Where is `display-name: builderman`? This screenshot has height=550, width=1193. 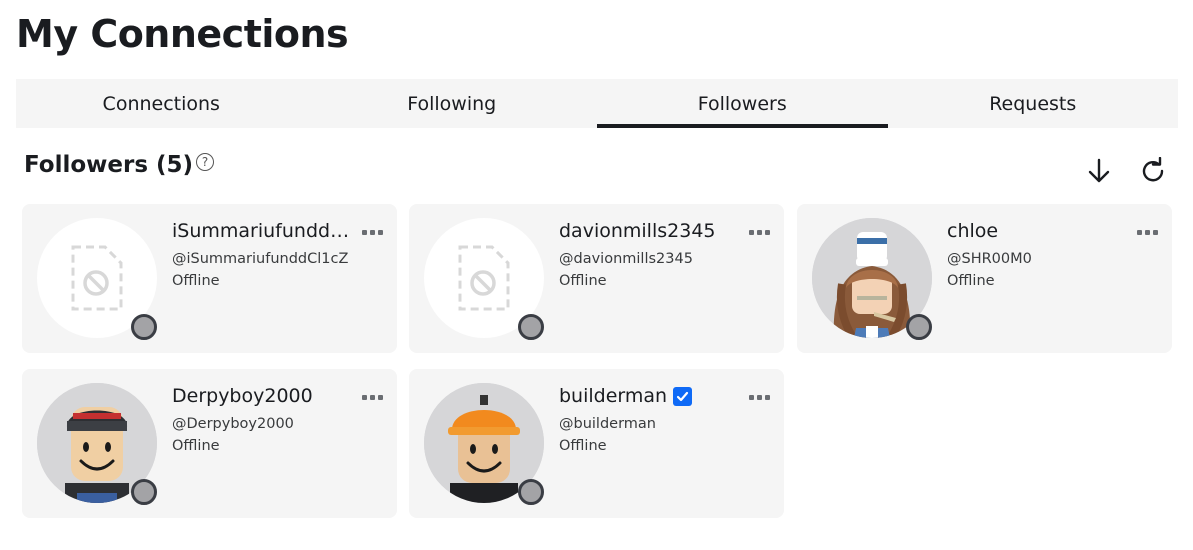 display-name: builderman is located at coordinates (613, 396).